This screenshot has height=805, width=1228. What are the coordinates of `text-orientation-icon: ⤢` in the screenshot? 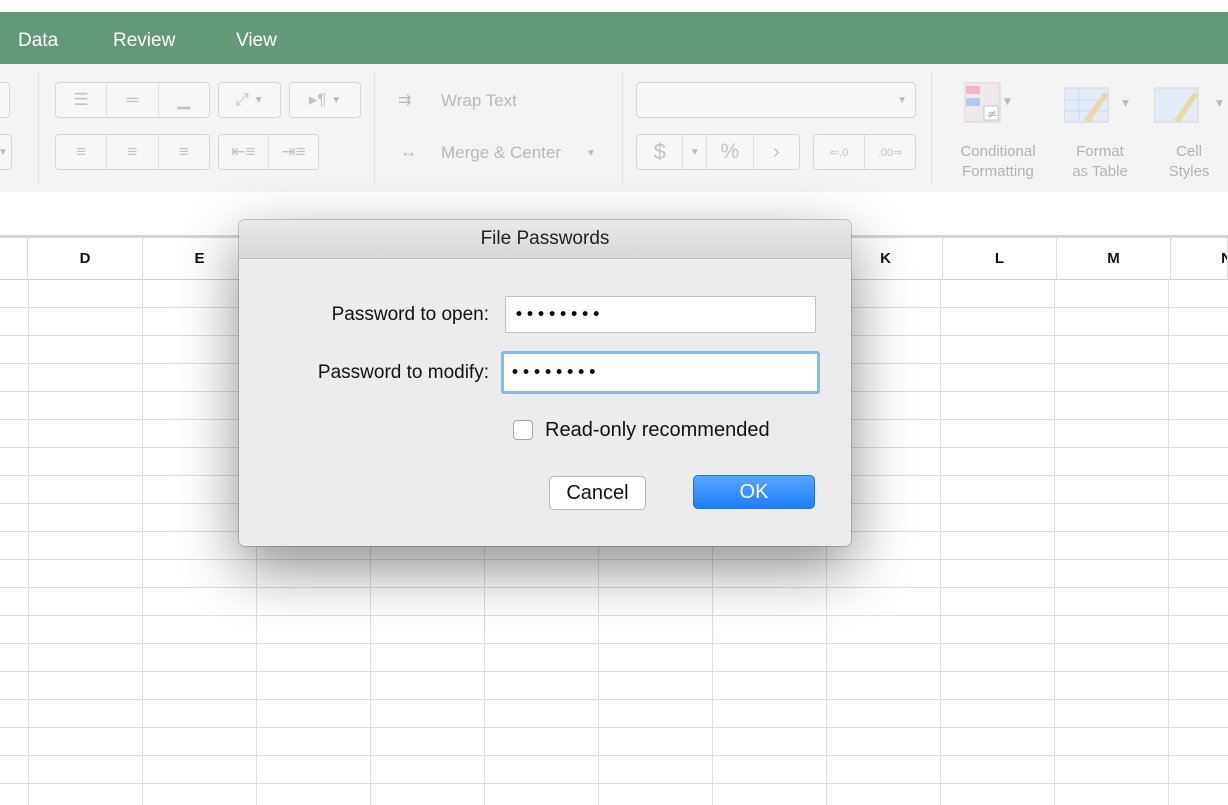 It's located at (242, 99).